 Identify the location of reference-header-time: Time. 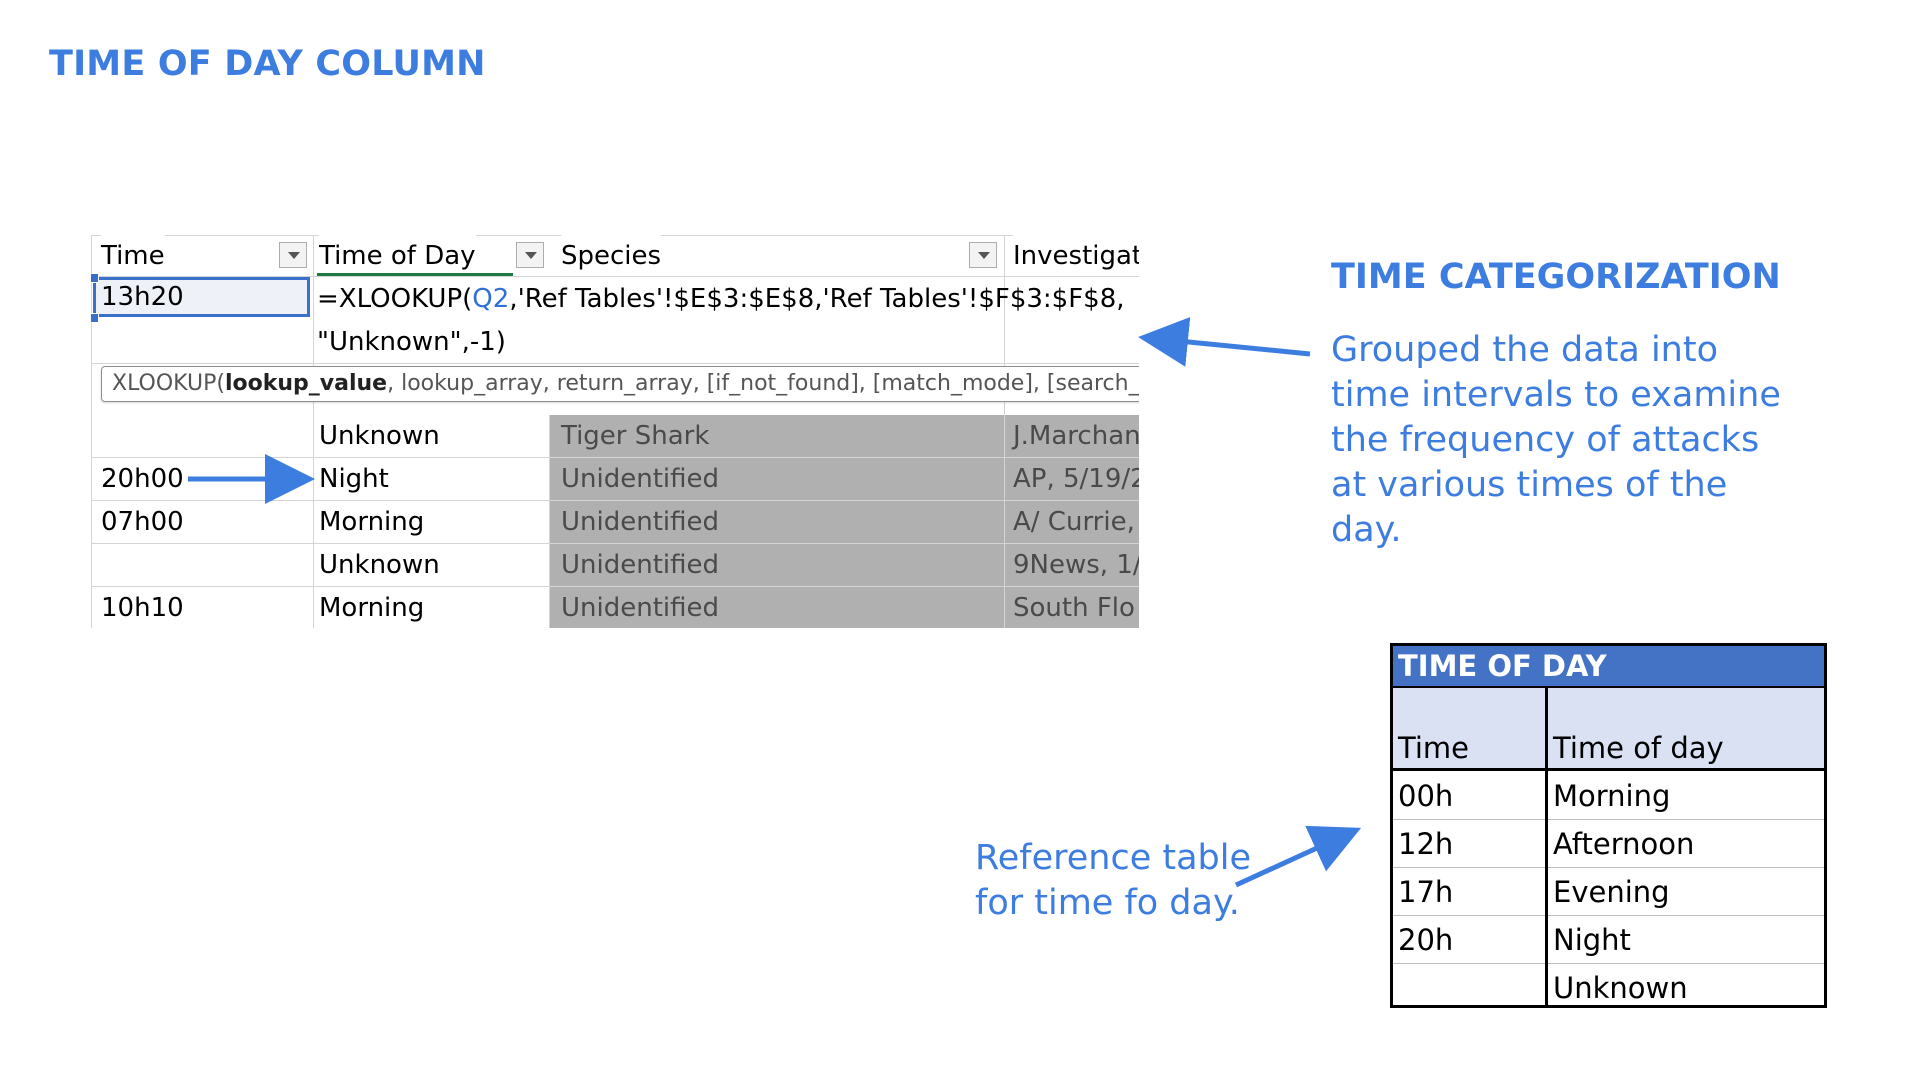
(1433, 748).